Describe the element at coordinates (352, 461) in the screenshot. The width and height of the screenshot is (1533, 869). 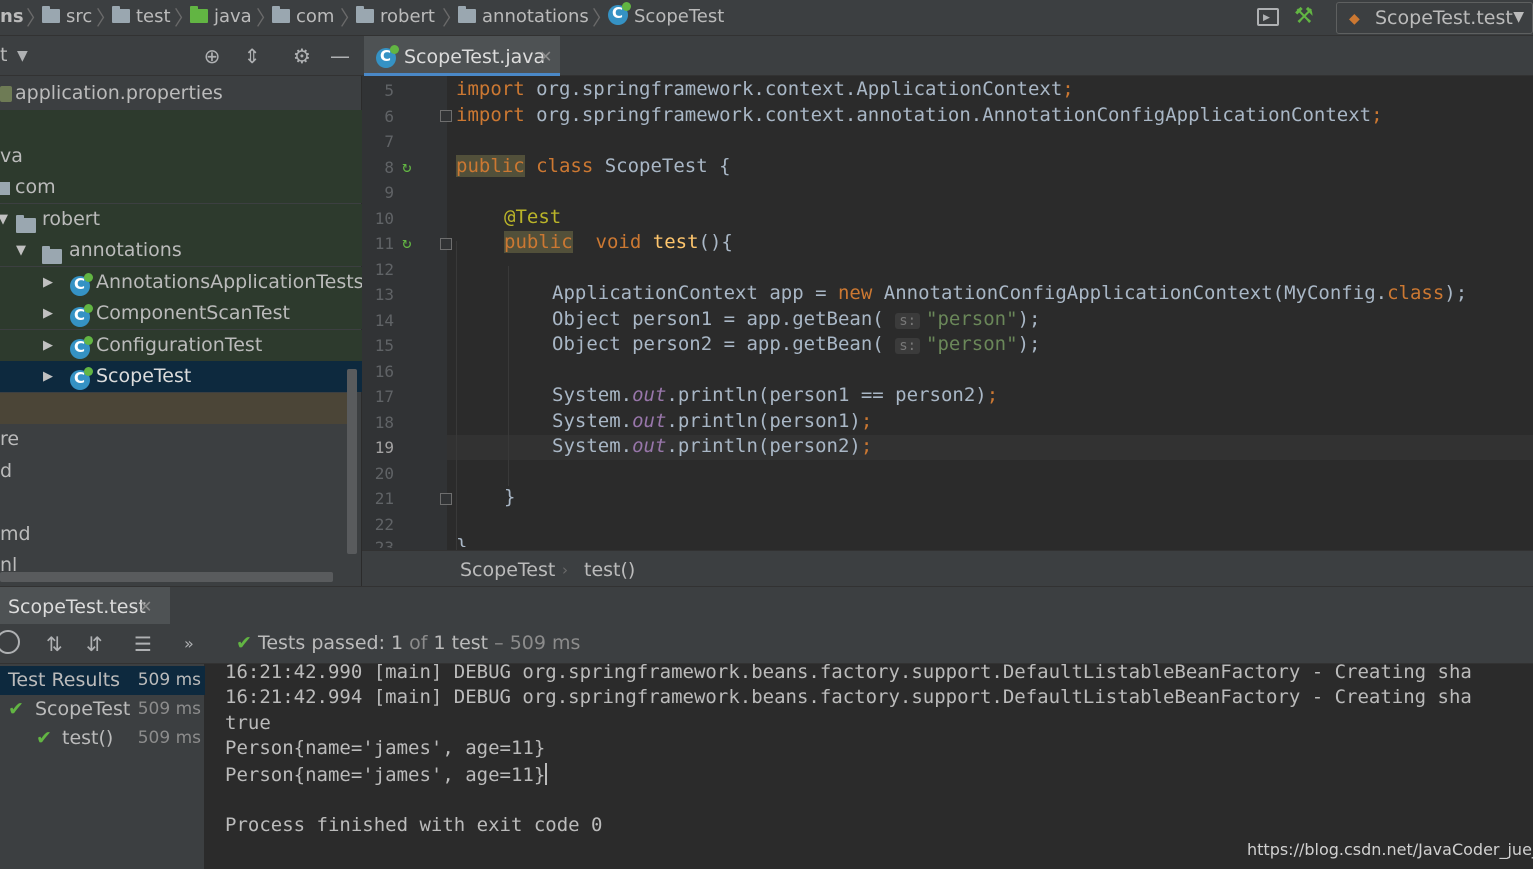
I see `vertical-scrollbar` at that location.